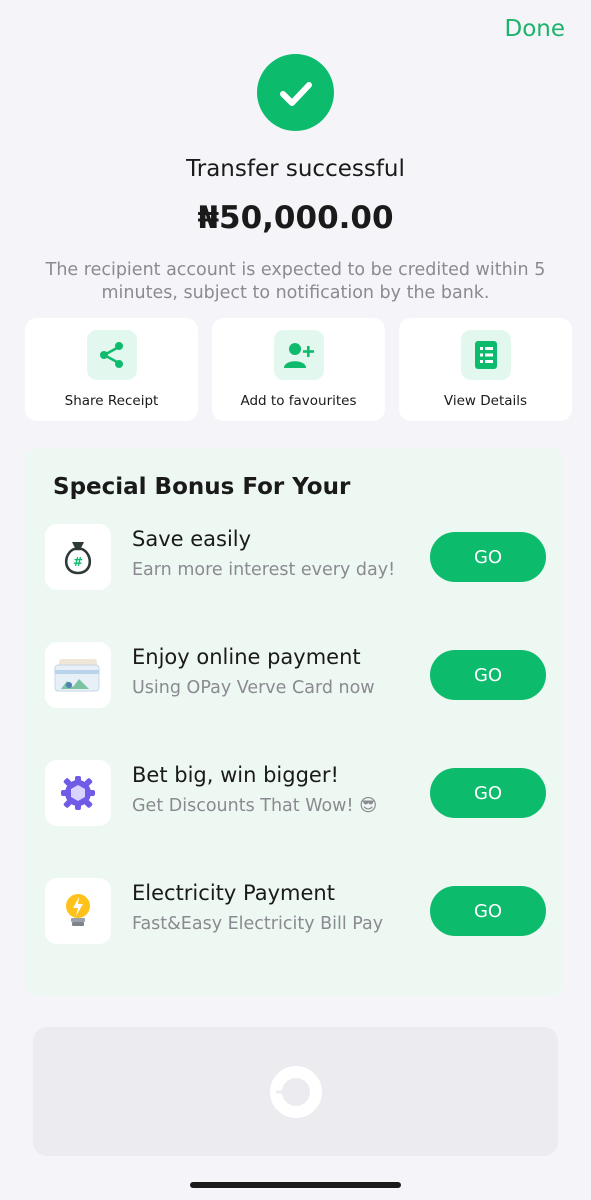 This screenshot has width=591, height=1200. What do you see at coordinates (192, 539) in the screenshot?
I see `bonus-item-name: Save easily` at bounding box center [192, 539].